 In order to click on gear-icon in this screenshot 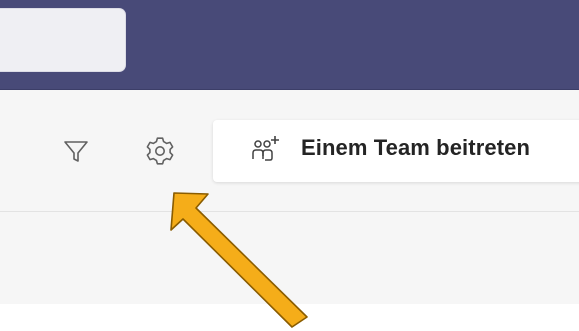, I will do `click(160, 151)`.